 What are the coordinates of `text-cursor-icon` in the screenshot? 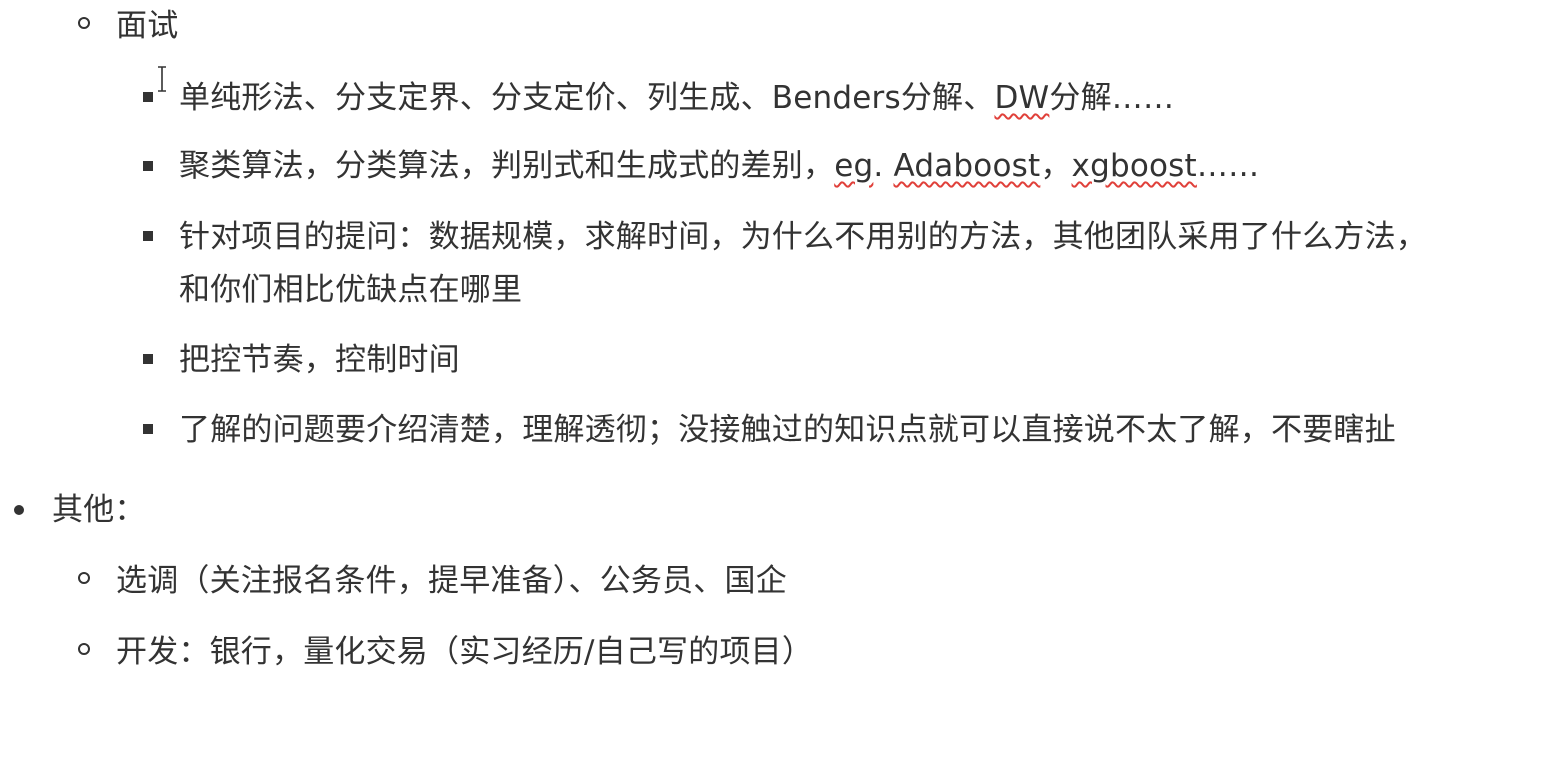 It's located at (162, 79).